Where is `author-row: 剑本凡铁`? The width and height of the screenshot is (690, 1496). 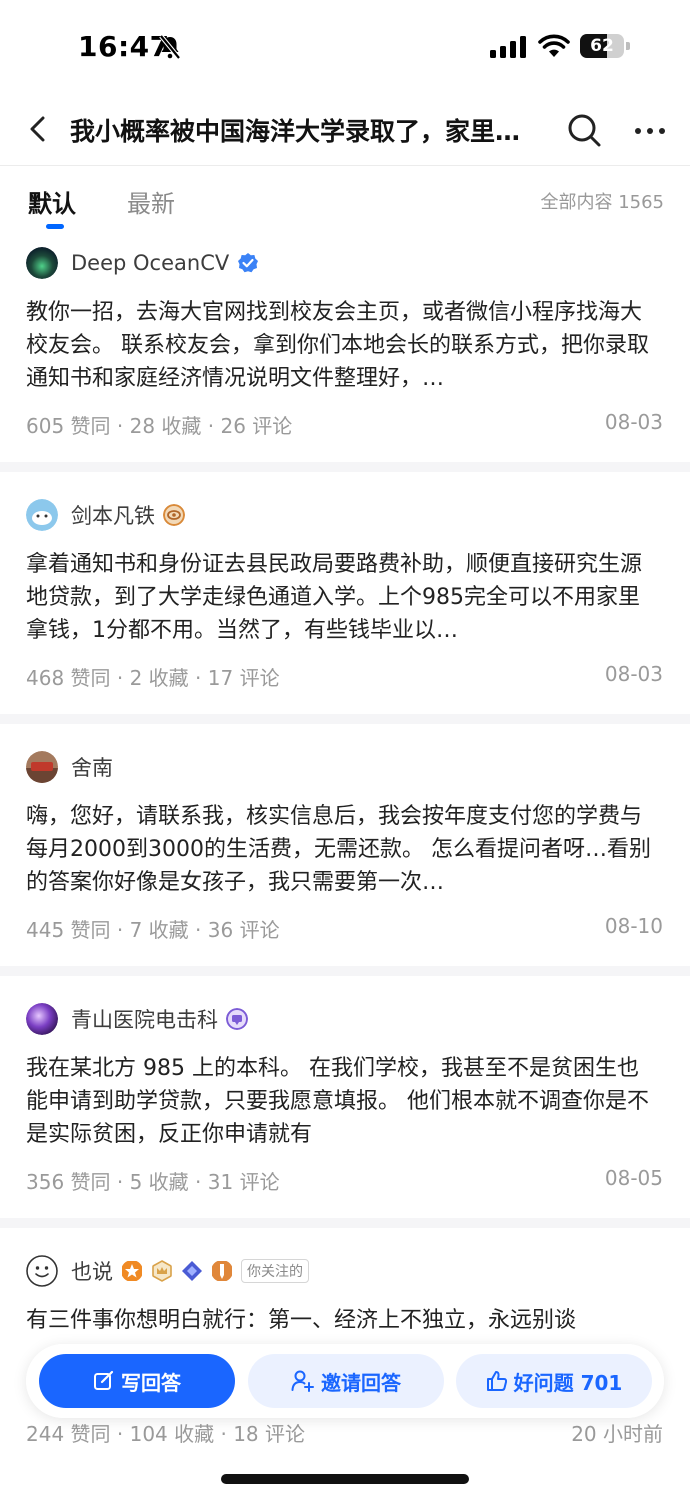 author-row: 剑本凡铁 is located at coordinates (105, 515).